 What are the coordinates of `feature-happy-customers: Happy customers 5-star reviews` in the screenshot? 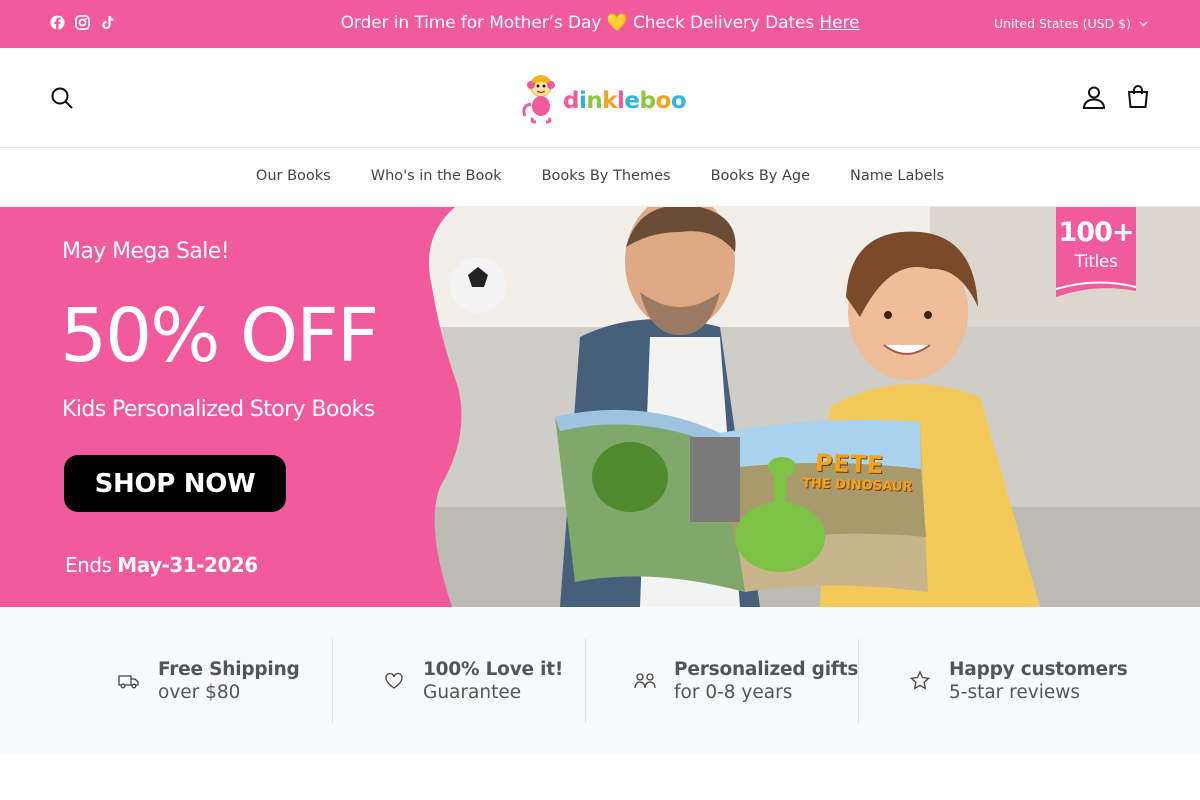 It's located at (1018, 681).